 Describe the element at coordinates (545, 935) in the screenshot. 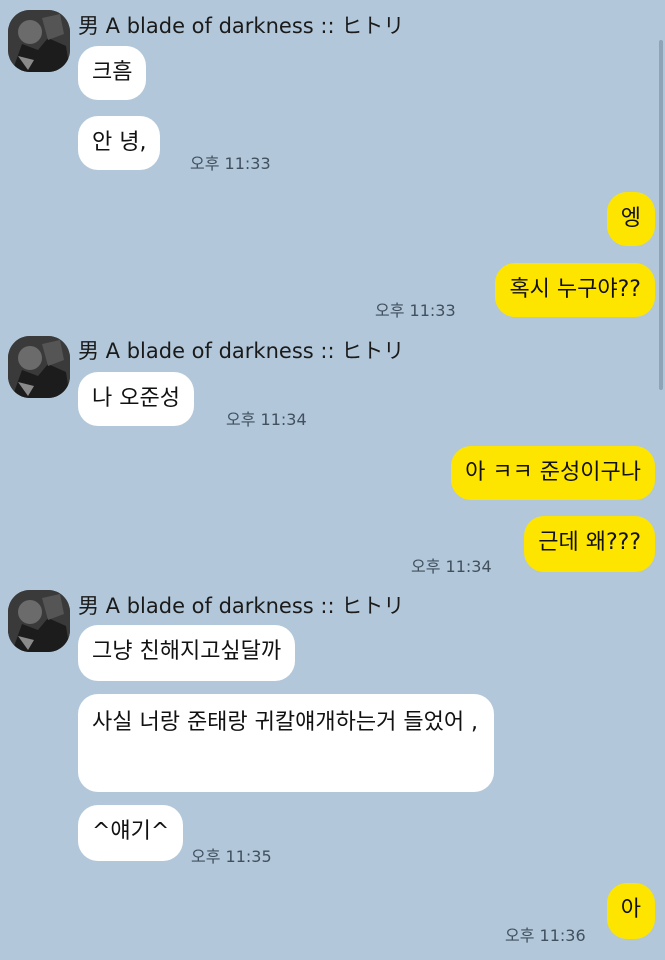

I see `message-timestamp: 오후 11:36` at that location.